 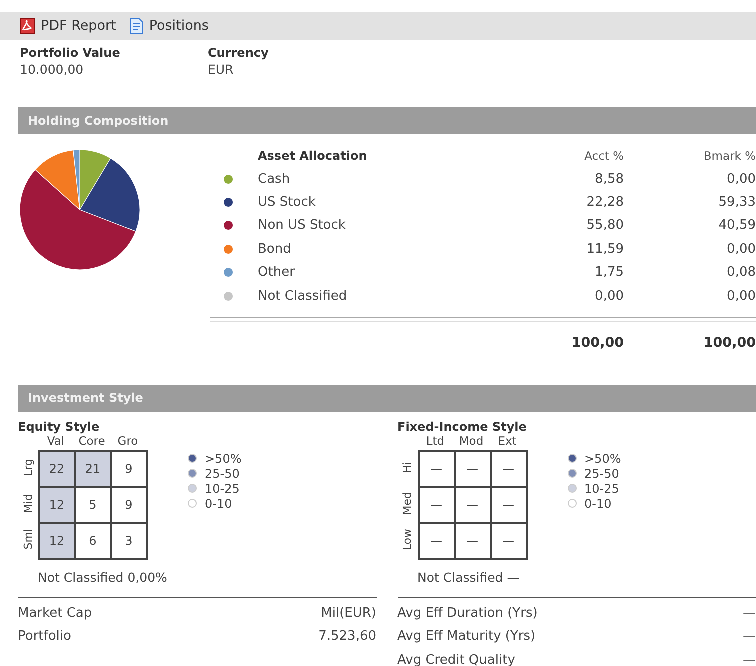 I want to click on pdf-icon, so click(x=27, y=26).